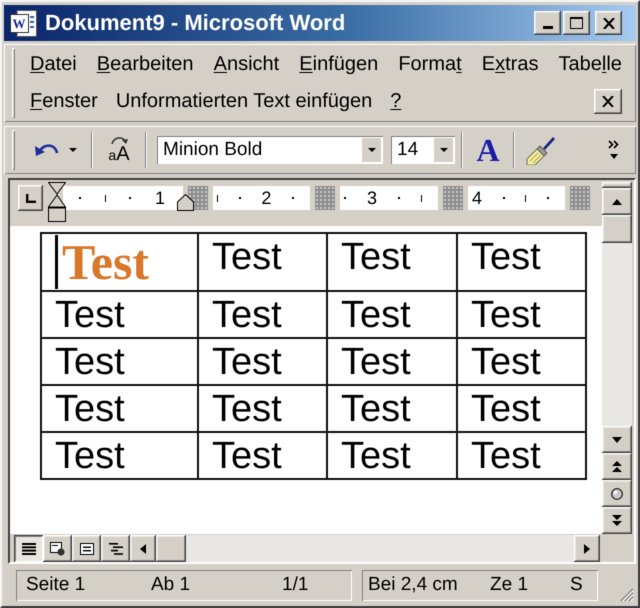 Image resolution: width=640 pixels, height=608 pixels. Describe the element at coordinates (477, 198) in the screenshot. I see `ruler-number: 4` at that location.